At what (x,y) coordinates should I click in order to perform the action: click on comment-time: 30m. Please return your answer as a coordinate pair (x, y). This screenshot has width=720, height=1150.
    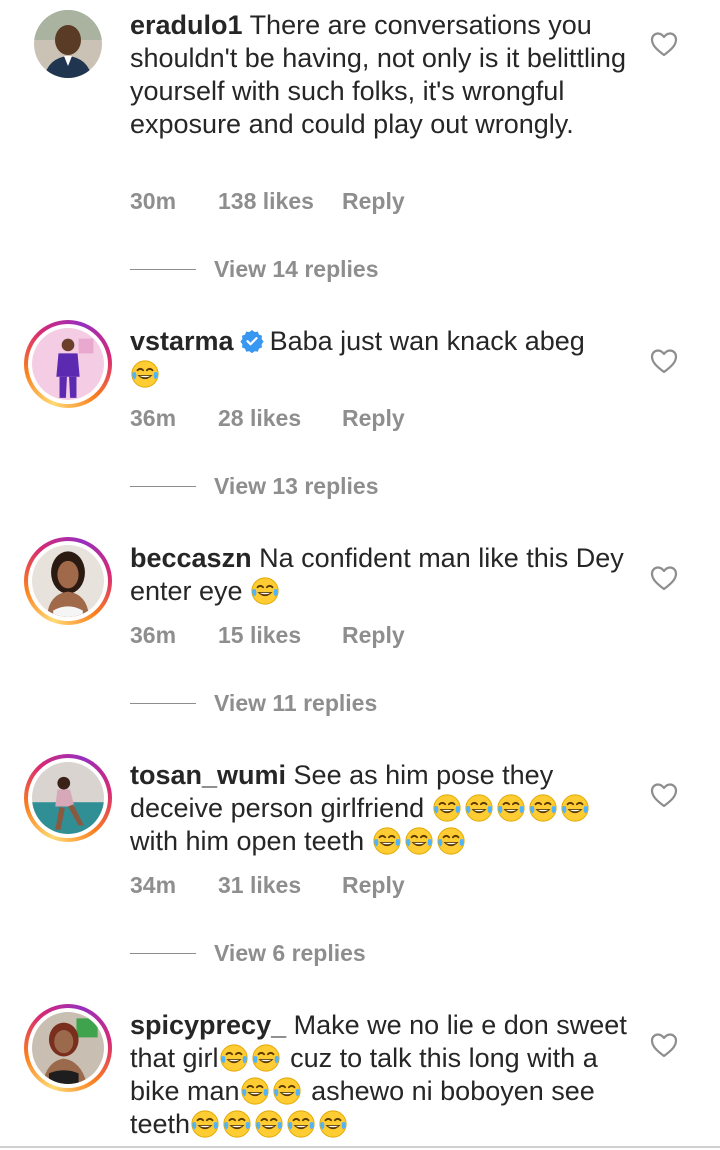
    Looking at the image, I should click on (153, 201).